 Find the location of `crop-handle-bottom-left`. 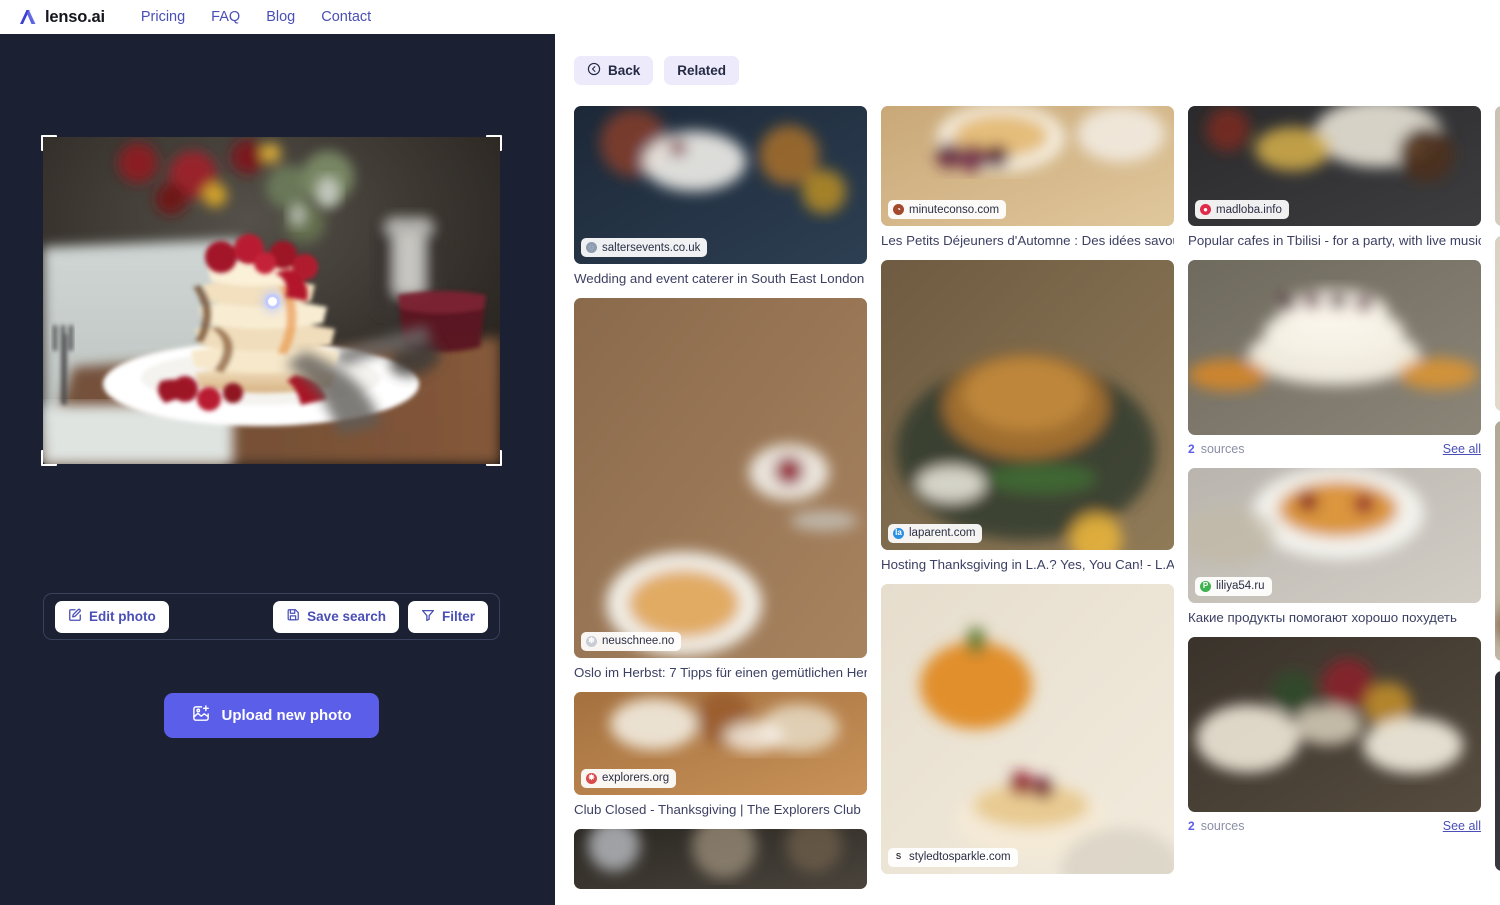

crop-handle-bottom-left is located at coordinates (49, 458).